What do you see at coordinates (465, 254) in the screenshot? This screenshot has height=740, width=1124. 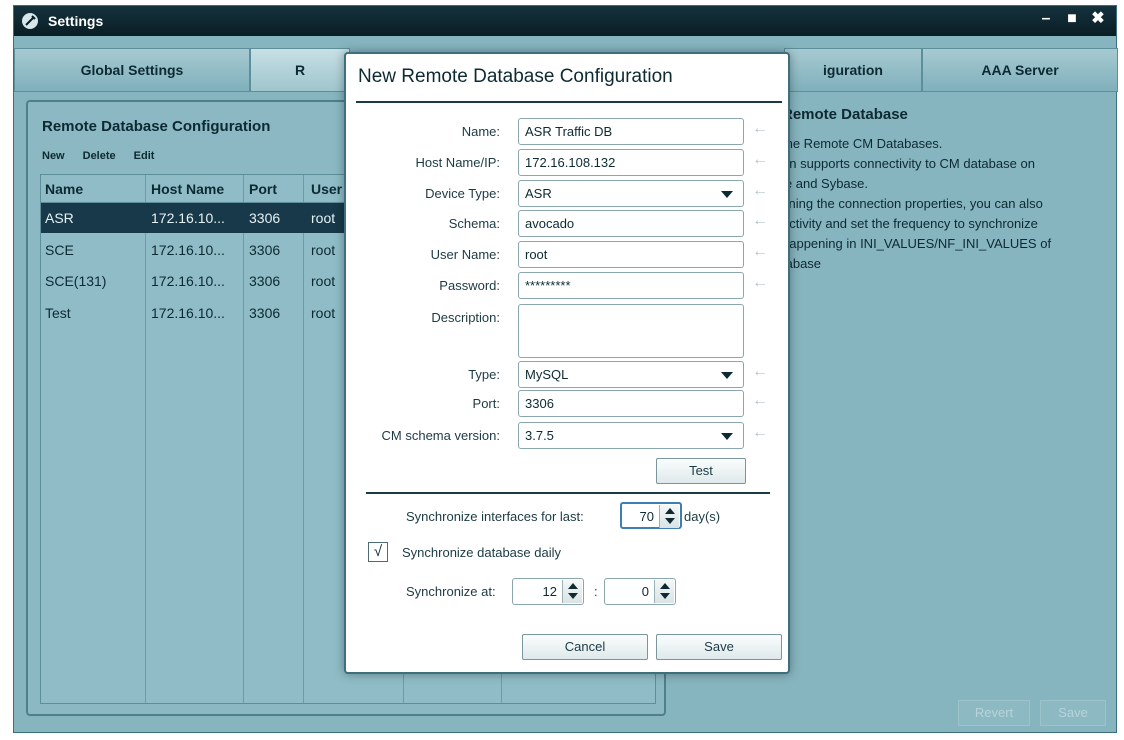 I see `user-name-label: User Name:` at bounding box center [465, 254].